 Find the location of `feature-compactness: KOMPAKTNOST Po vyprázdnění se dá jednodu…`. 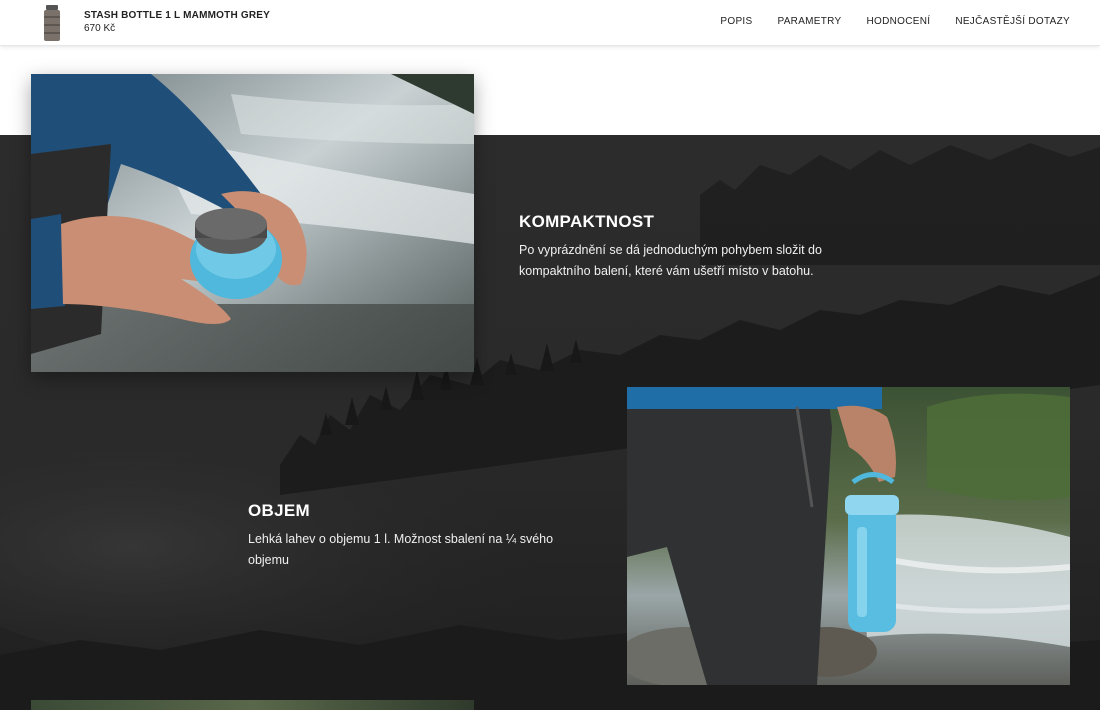

feature-compactness: KOMPAKTNOST Po vyprázdnění se dá jednodu… is located at coordinates (679, 247).